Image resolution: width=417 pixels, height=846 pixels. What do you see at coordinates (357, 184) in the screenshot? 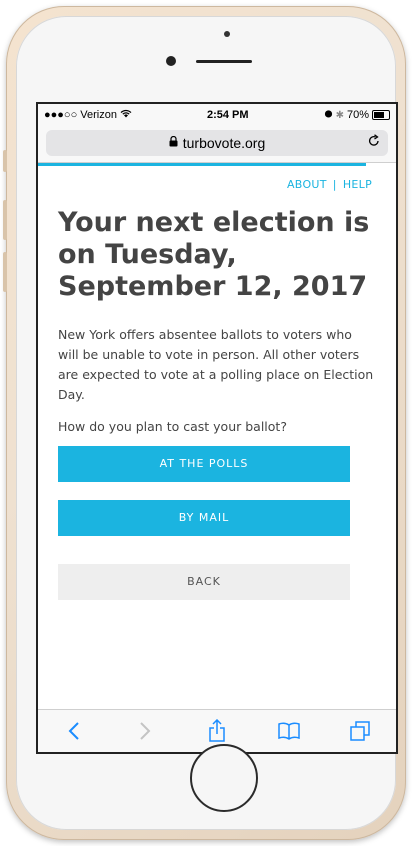
I see `help-link: HELP` at bounding box center [357, 184].